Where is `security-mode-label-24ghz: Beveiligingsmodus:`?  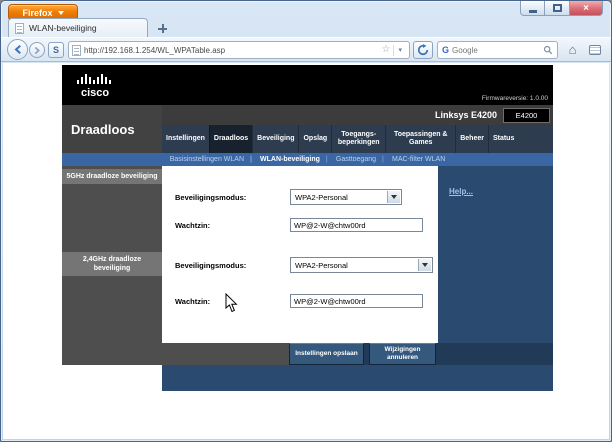
security-mode-label-24ghz: Beveiligingsmodus: is located at coordinates (211, 265).